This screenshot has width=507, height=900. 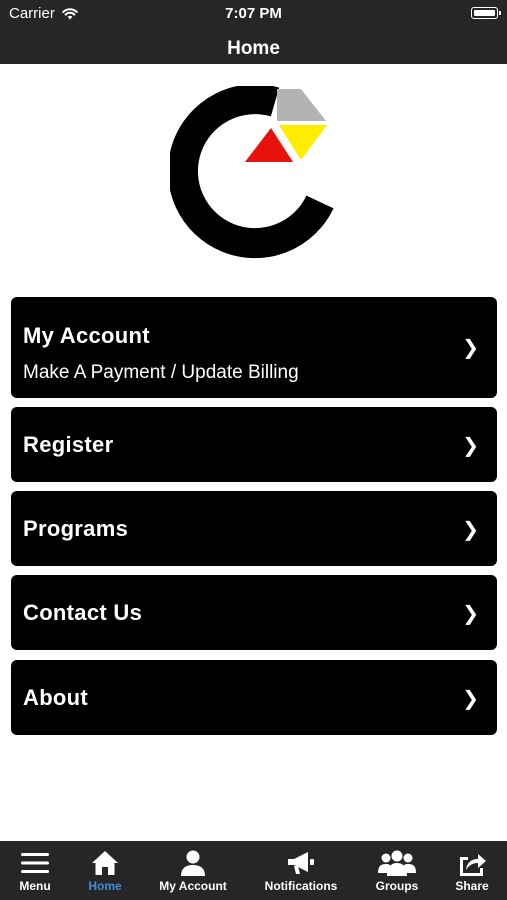 I want to click on person-icon, so click(x=193, y=863).